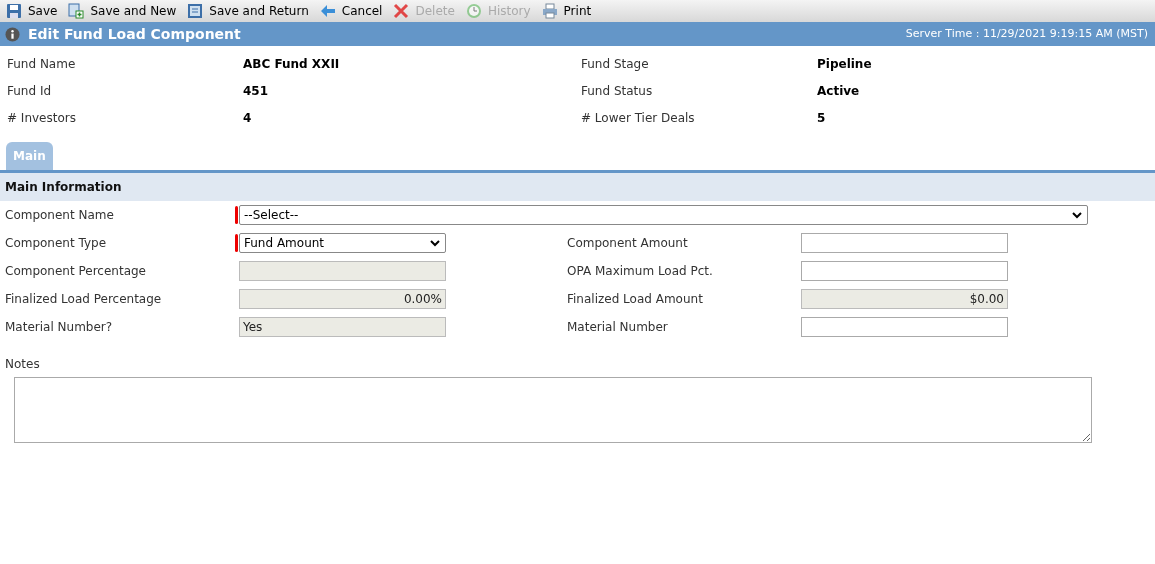 The image size is (1155, 564). I want to click on readonly-field: $0.00, so click(904, 299).